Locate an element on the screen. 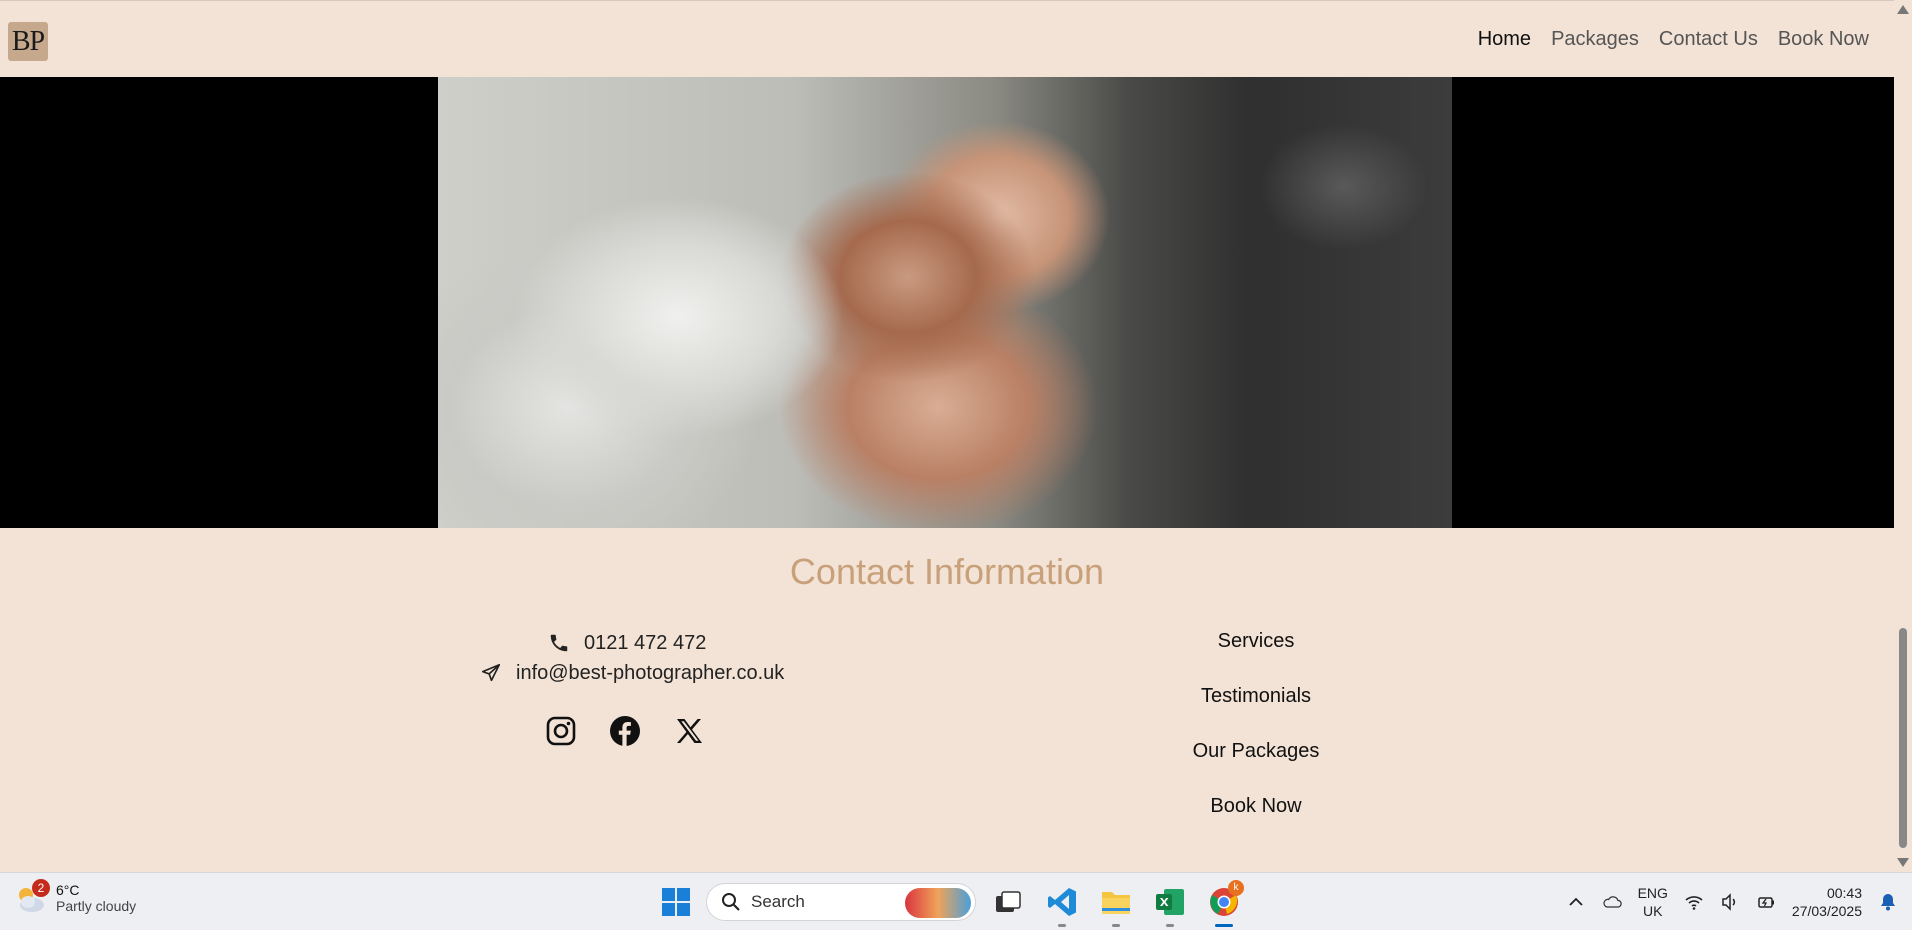 The image size is (1912, 930). weather-temp: 6°C is located at coordinates (68, 890).